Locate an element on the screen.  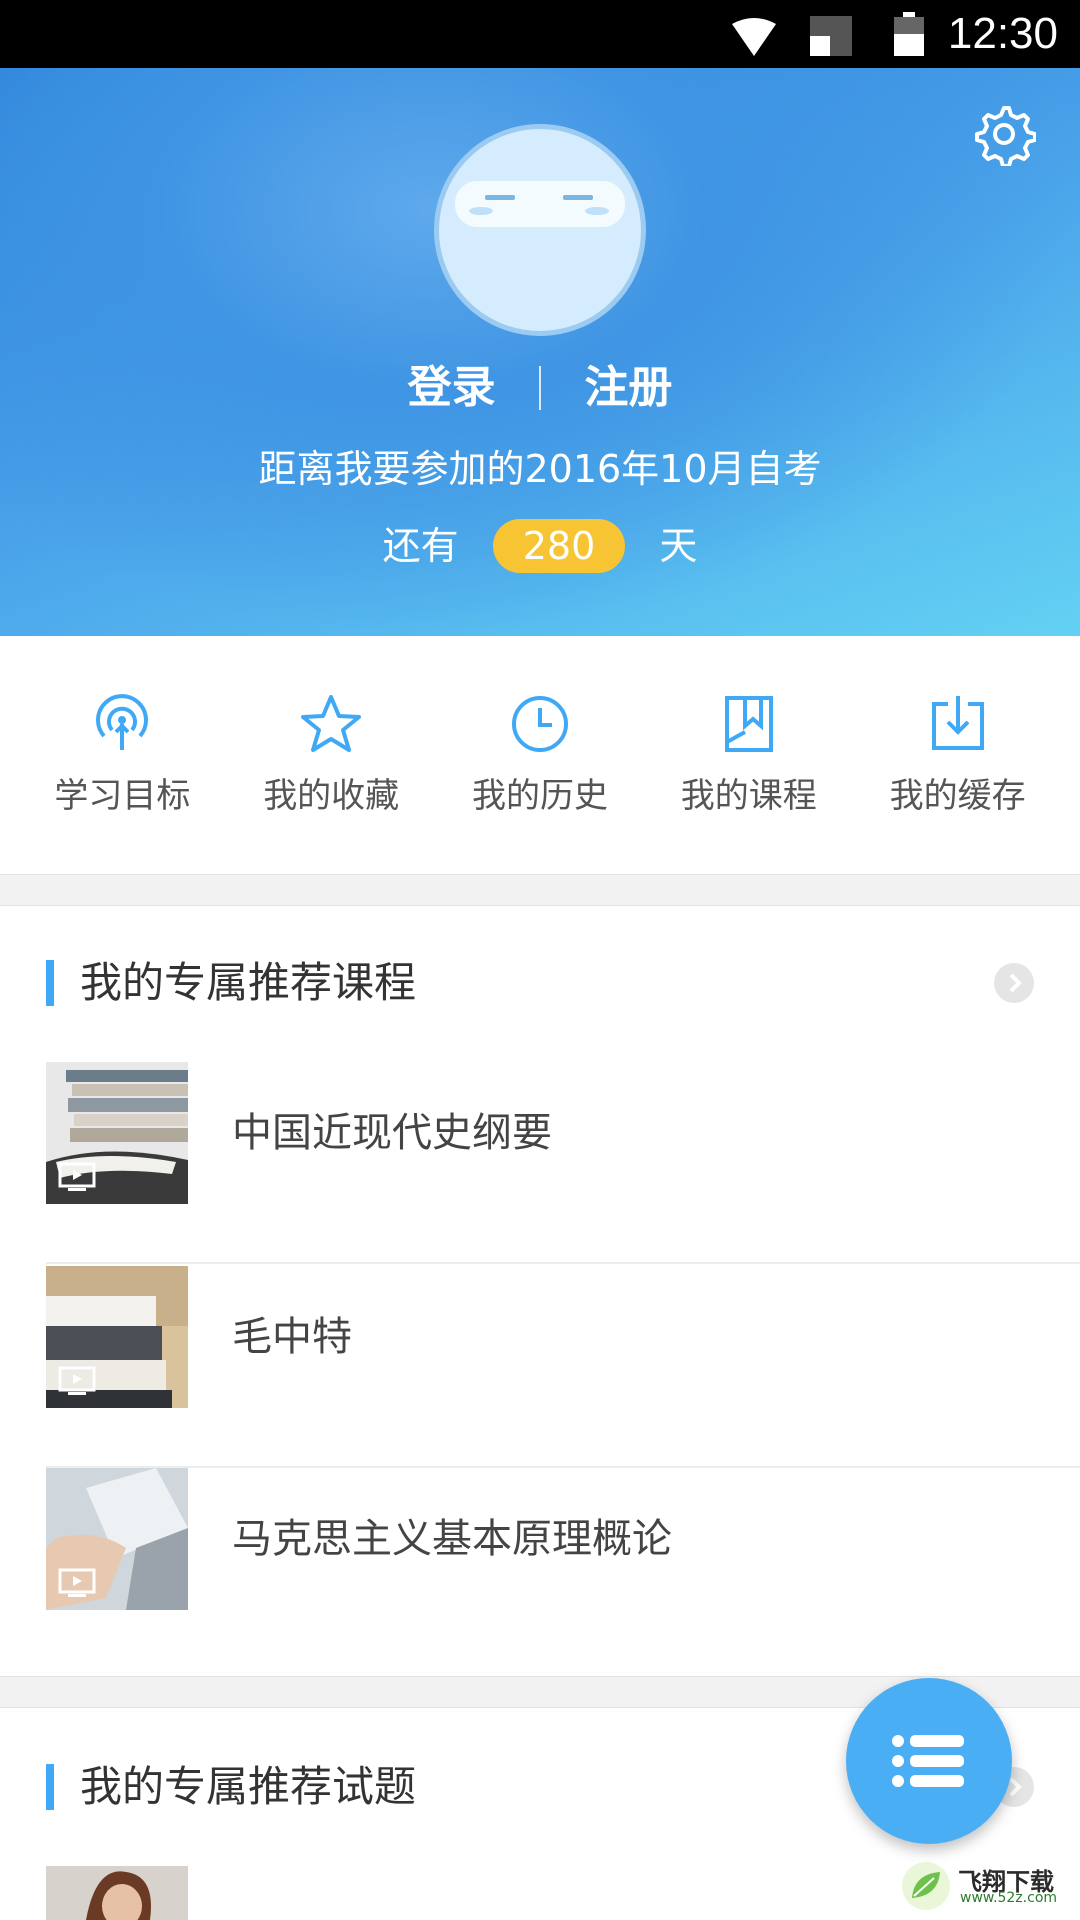
course-title: 马克思主义基本原理概论 is located at coordinates (452, 1539).